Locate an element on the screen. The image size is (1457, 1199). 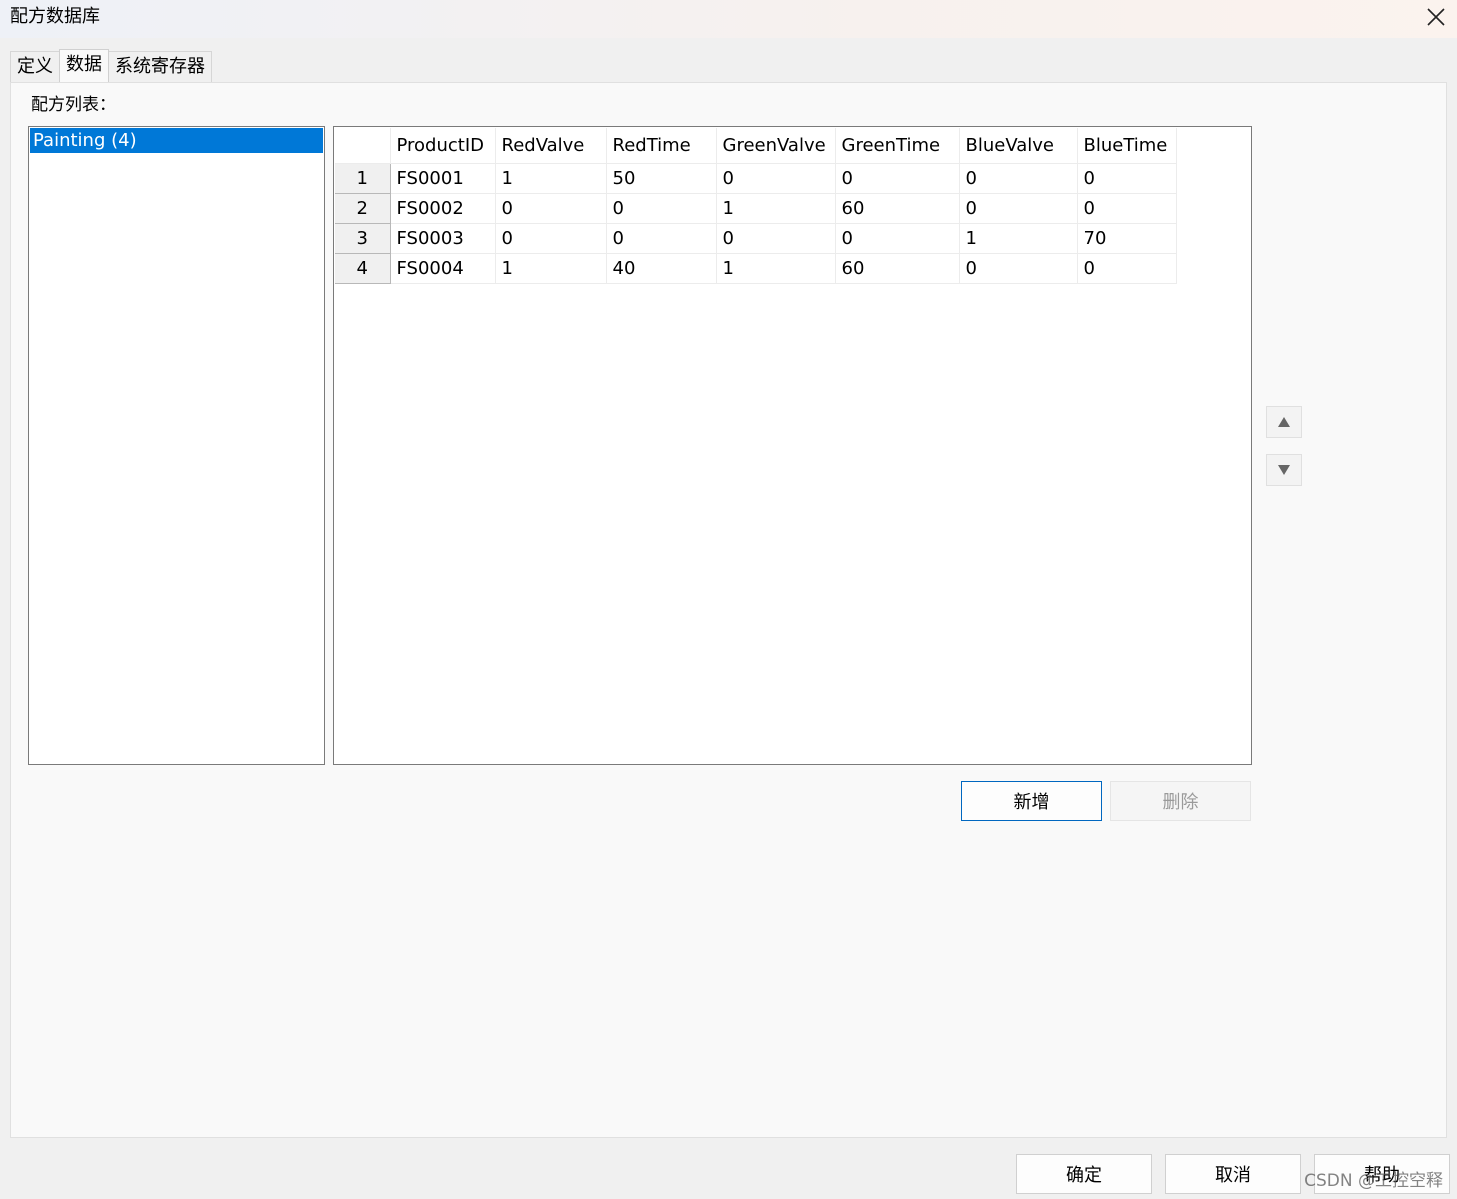
recipe-list: Painting (4) is located at coordinates (176, 445).